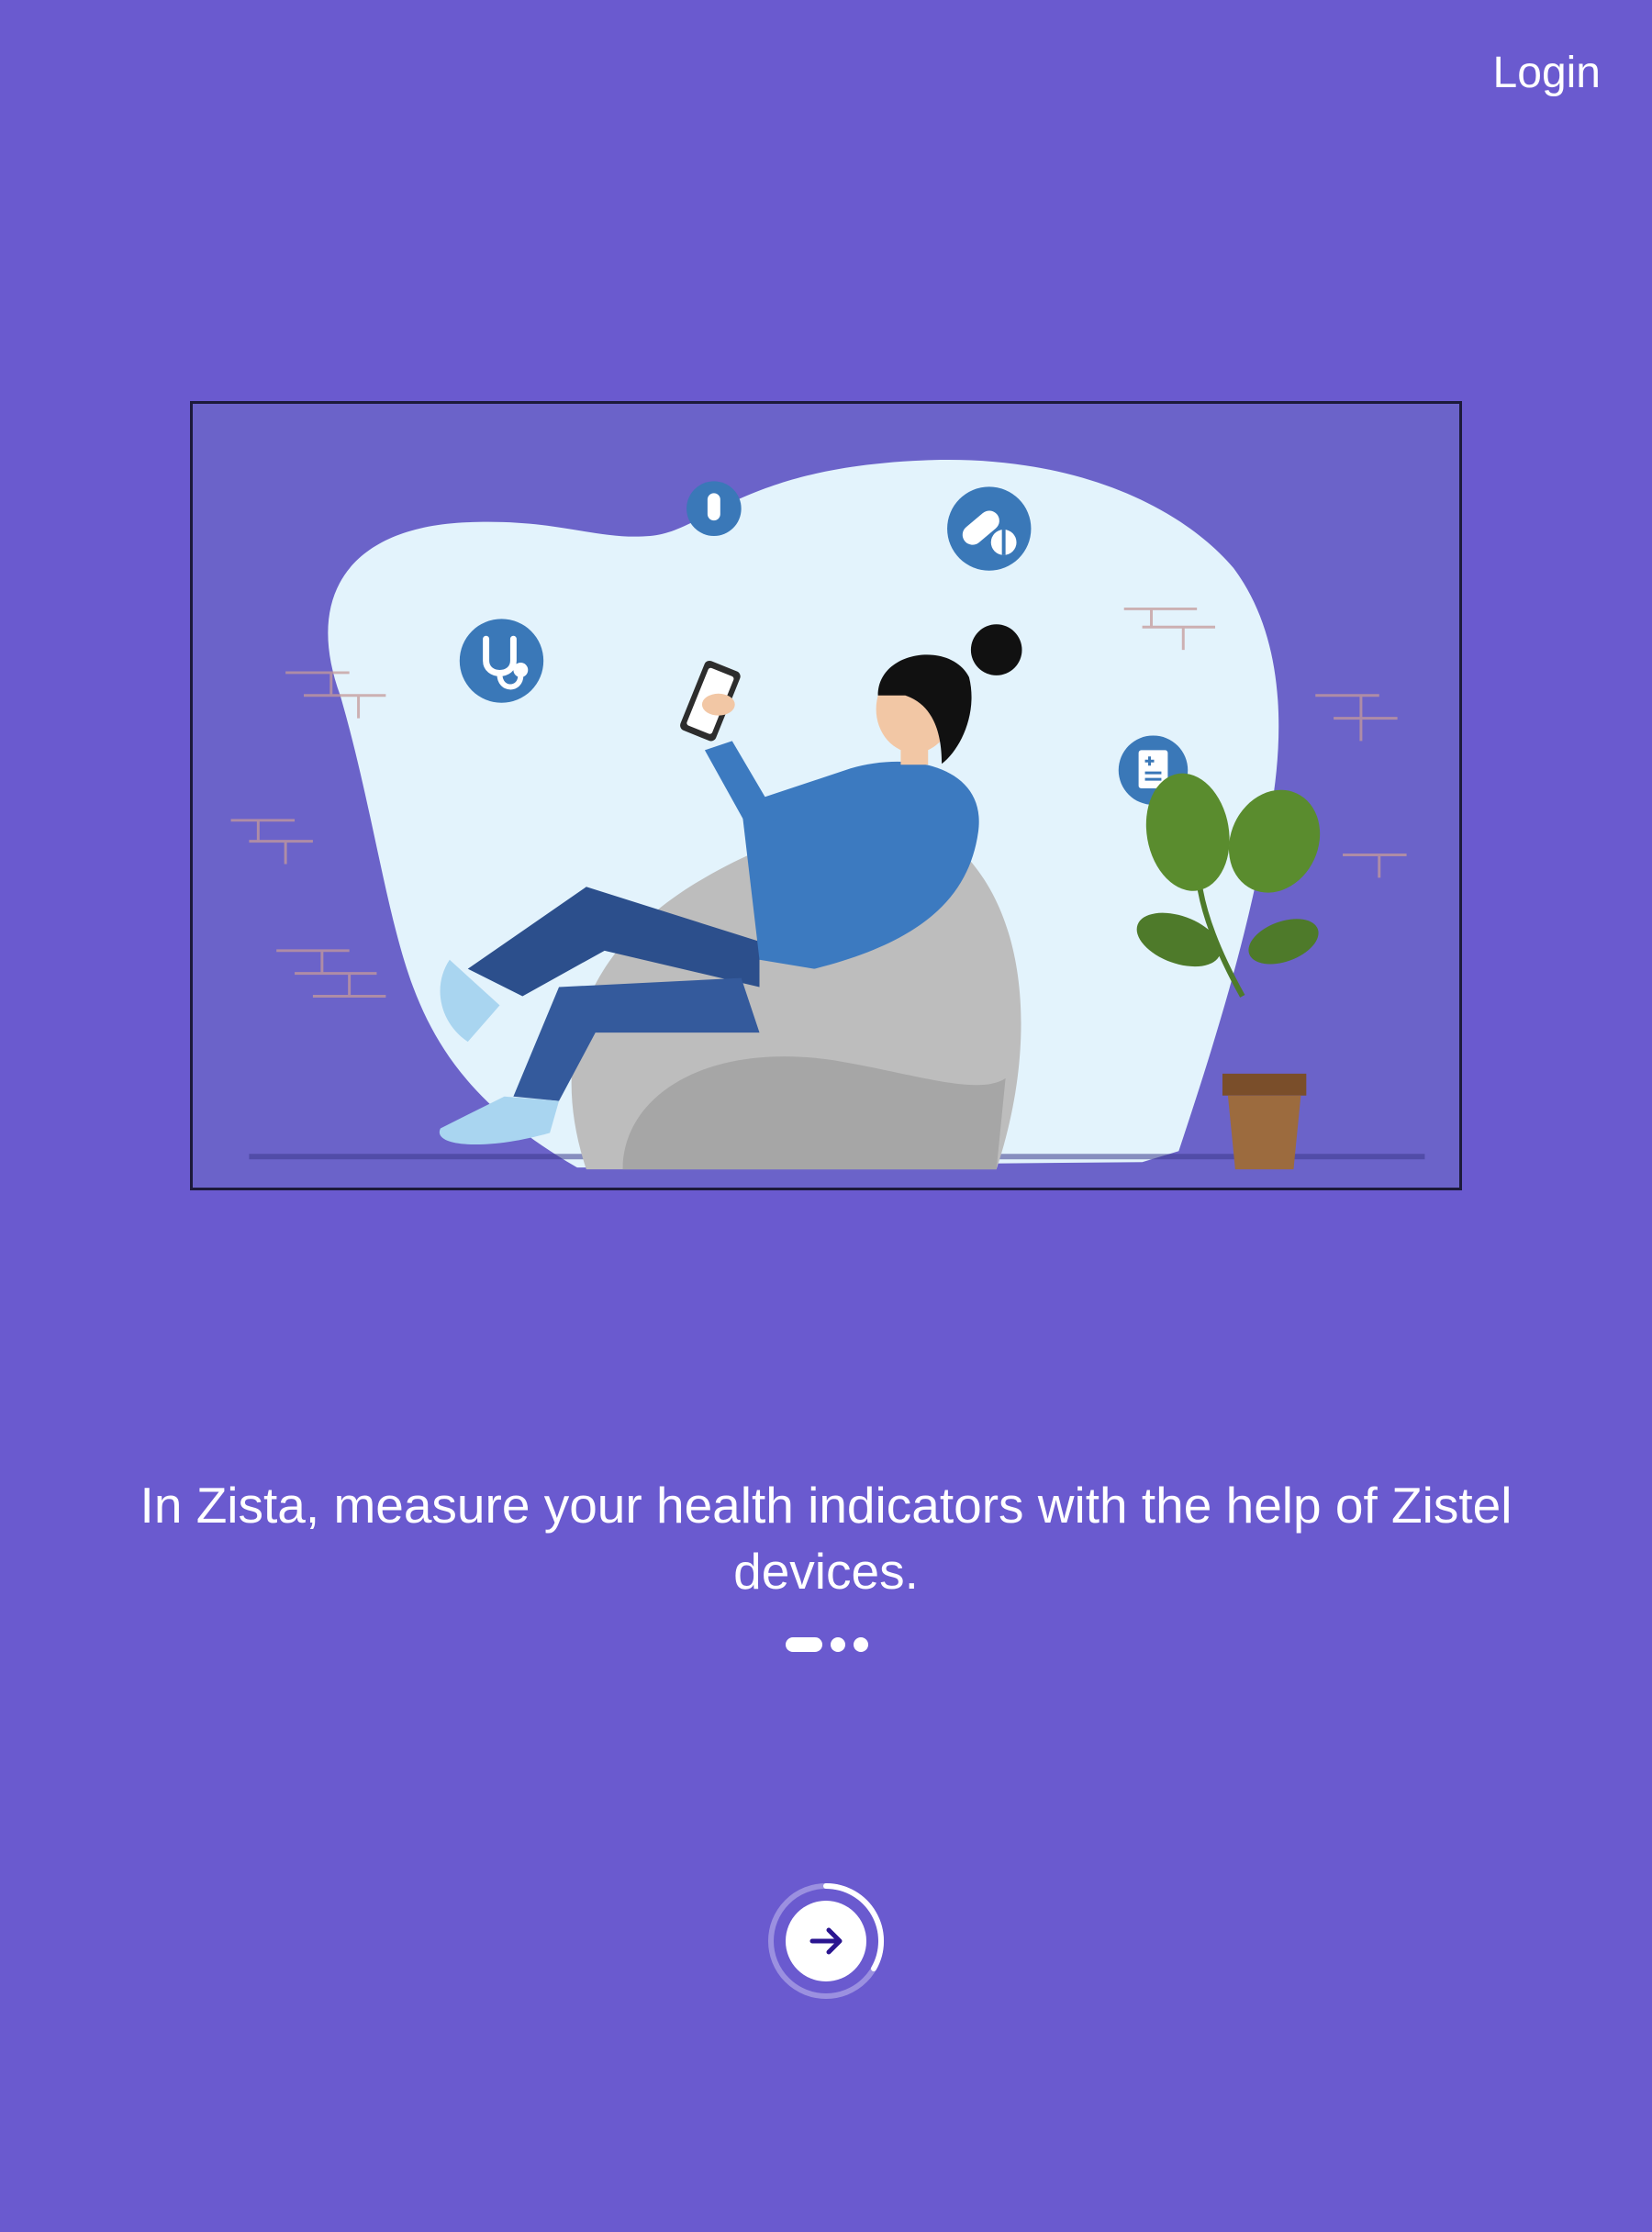 Image resolution: width=1652 pixels, height=2232 pixels. What do you see at coordinates (1547, 73) in the screenshot?
I see `login-link: Login` at bounding box center [1547, 73].